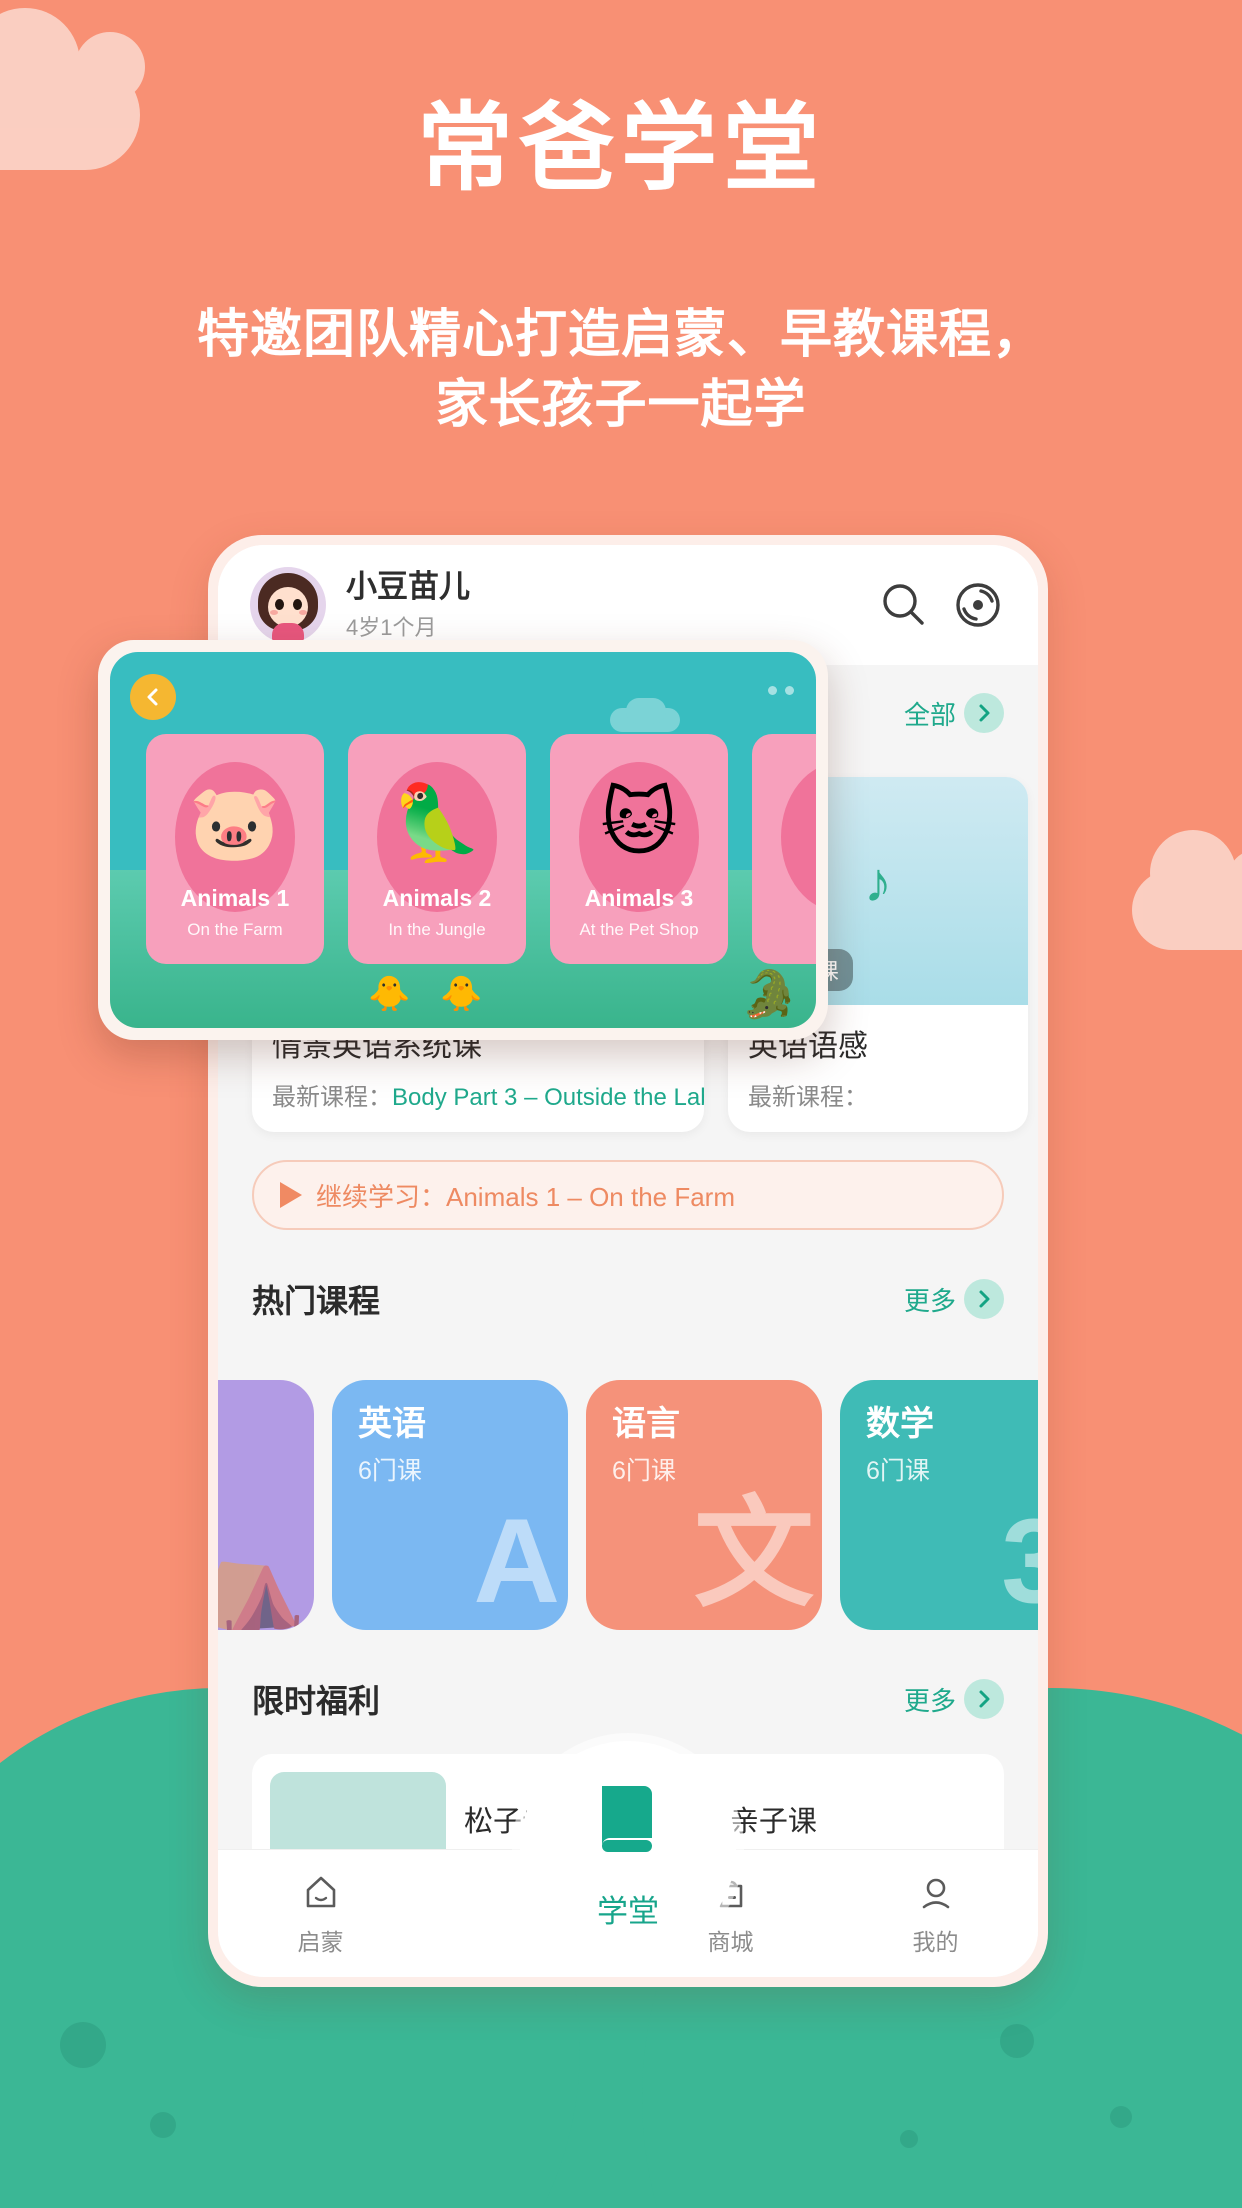  Describe the element at coordinates (525, 1196) in the screenshot. I see `continue-label: 继续学习：Animals 1 – On the Farm` at that location.